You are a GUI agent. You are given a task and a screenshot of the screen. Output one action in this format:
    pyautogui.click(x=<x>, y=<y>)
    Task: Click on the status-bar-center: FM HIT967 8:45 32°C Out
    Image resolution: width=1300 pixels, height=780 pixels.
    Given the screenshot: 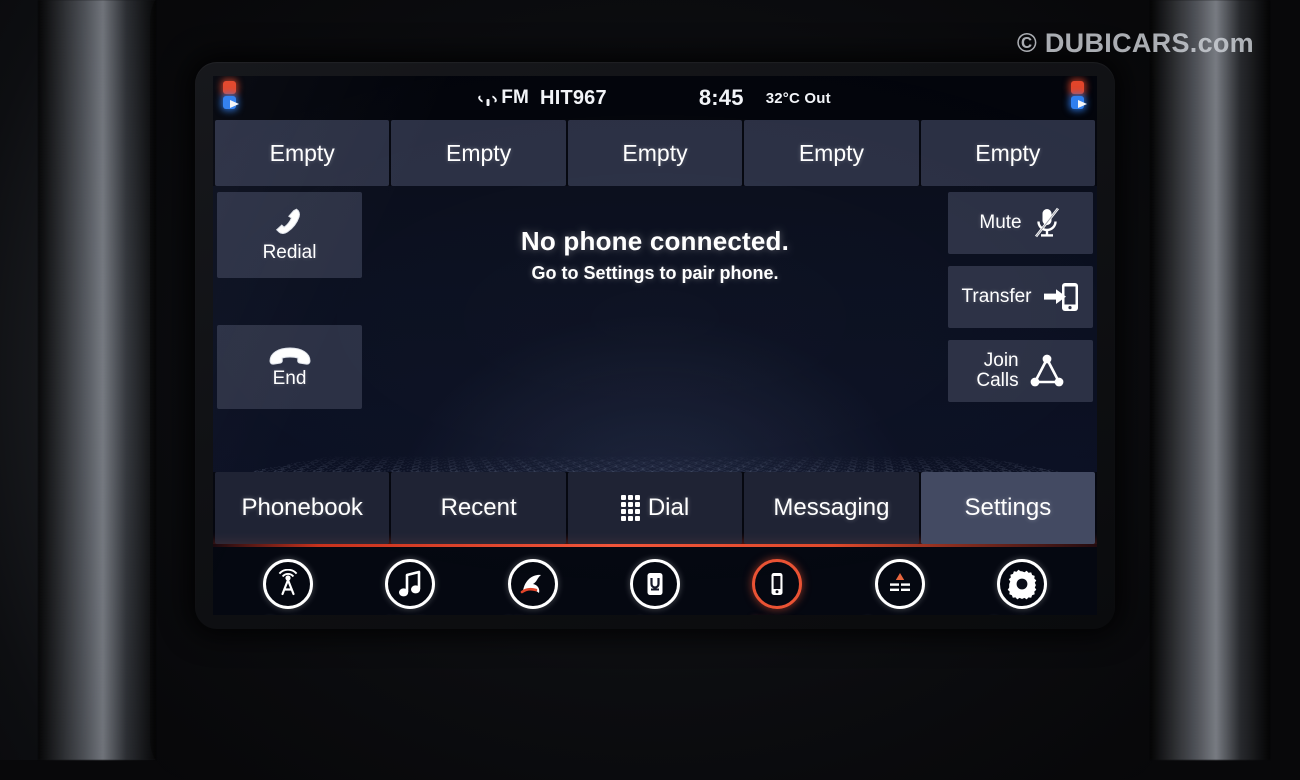 What is the action you would take?
    pyautogui.click(x=655, y=98)
    